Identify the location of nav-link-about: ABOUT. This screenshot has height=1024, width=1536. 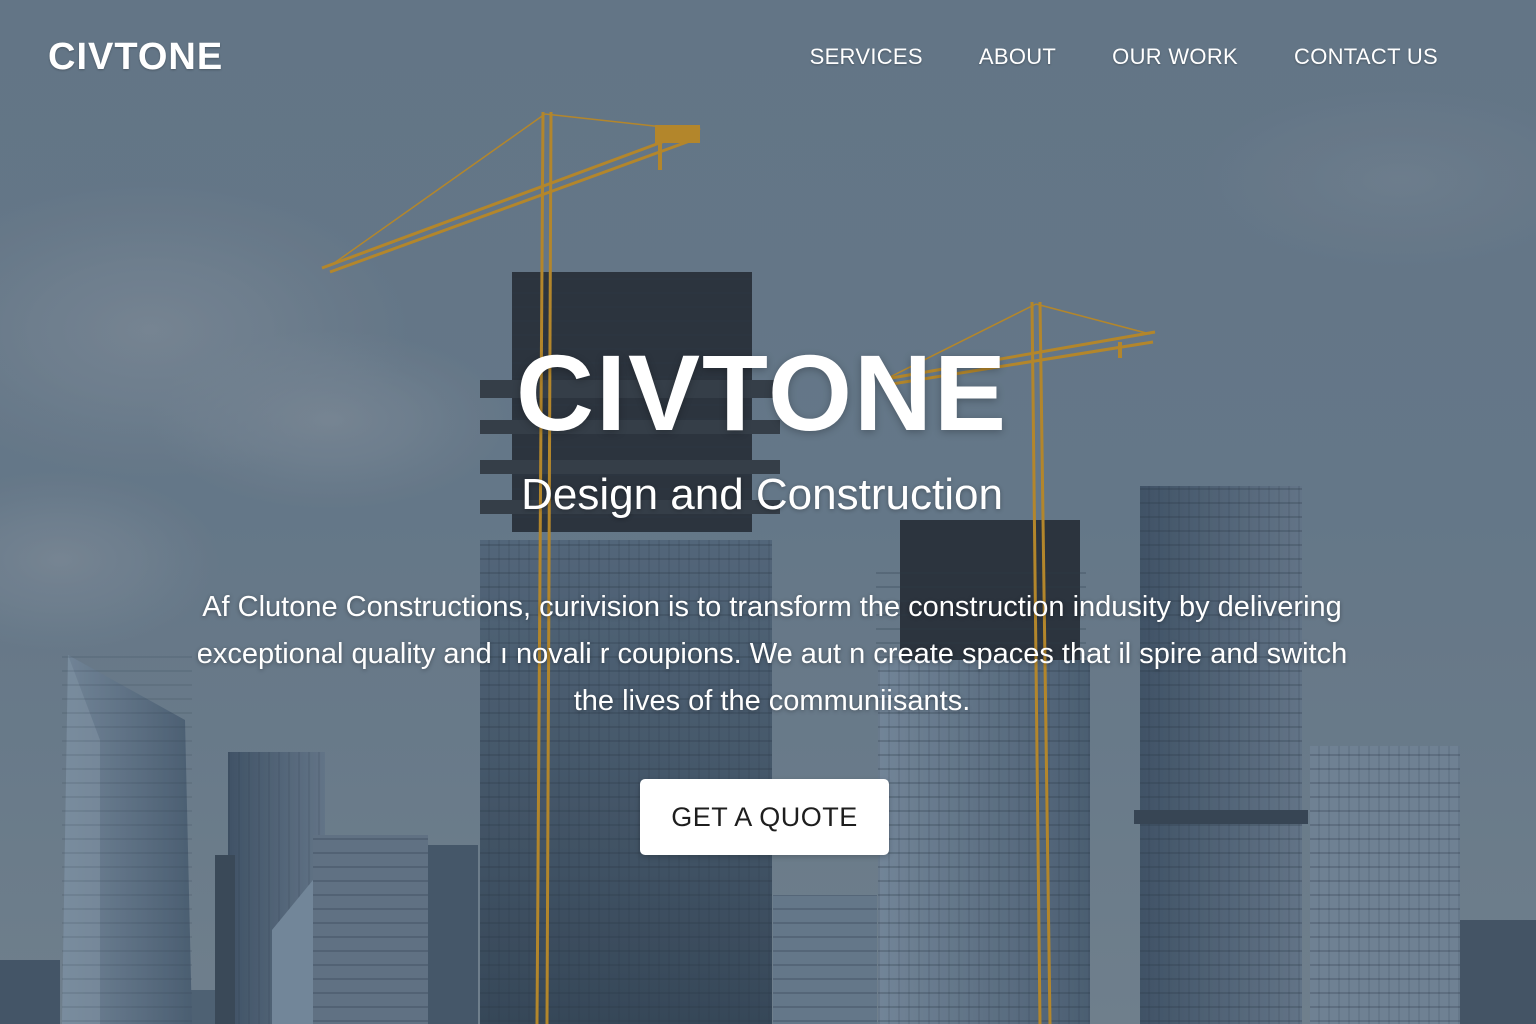
(1017, 57).